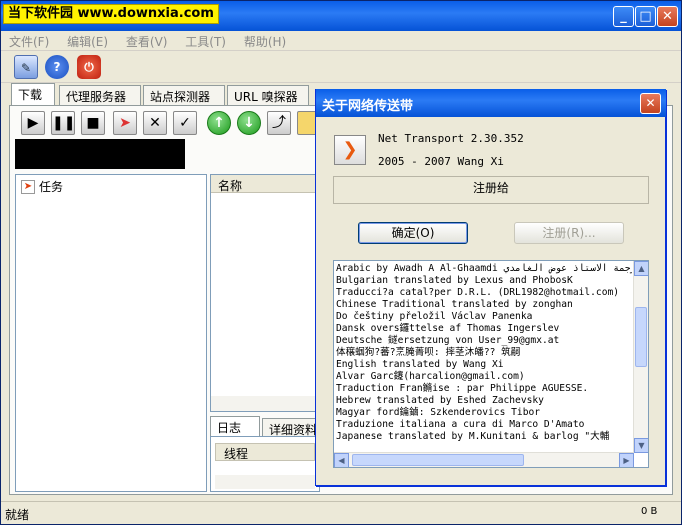  I want to click on menu-file: 文件(F), so click(28, 40).